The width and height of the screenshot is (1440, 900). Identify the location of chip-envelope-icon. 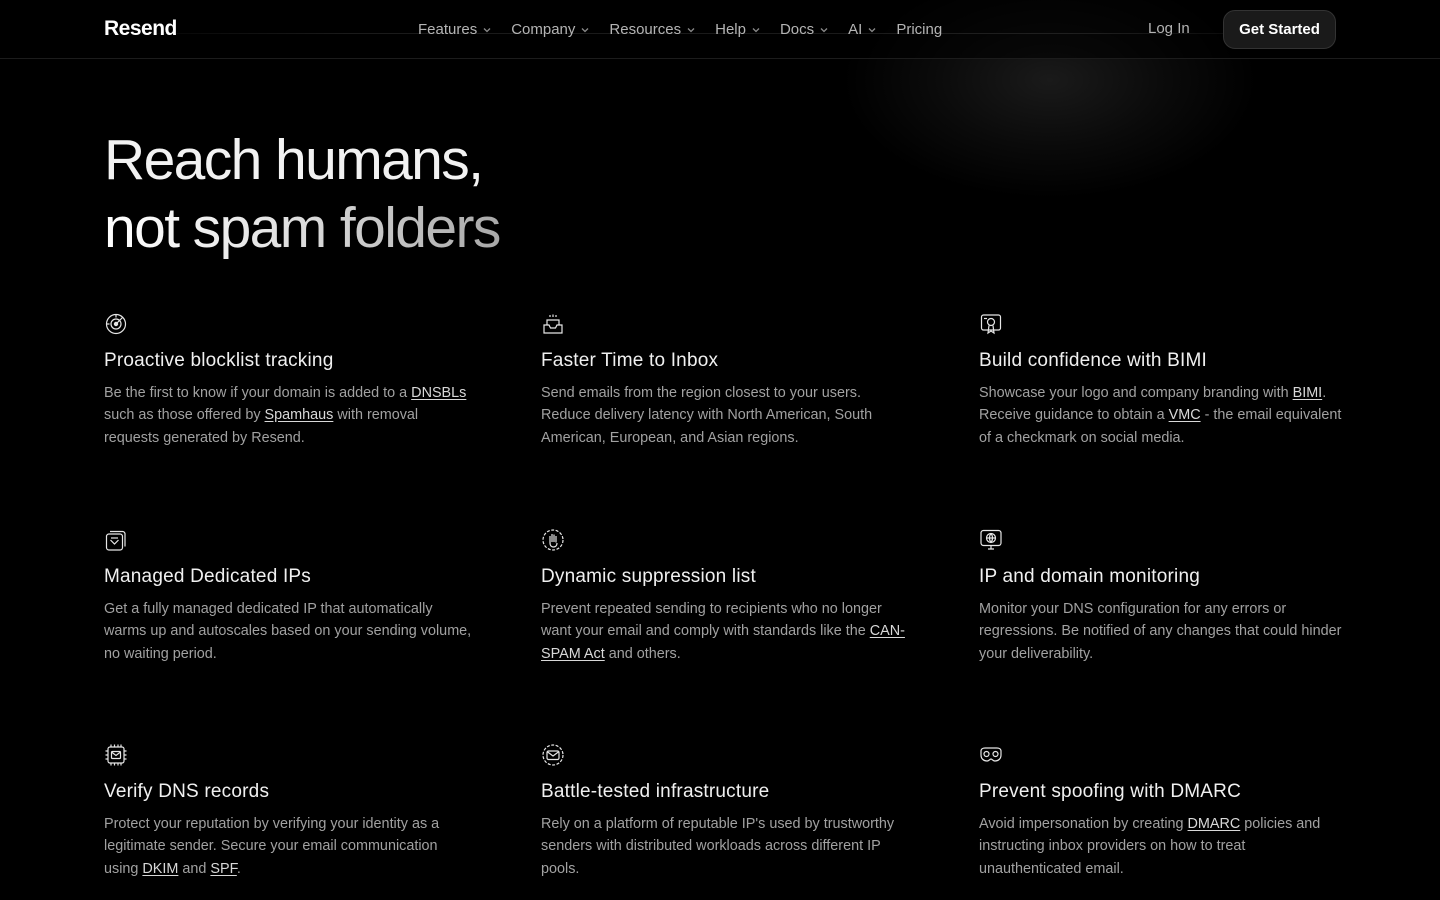
(116, 755).